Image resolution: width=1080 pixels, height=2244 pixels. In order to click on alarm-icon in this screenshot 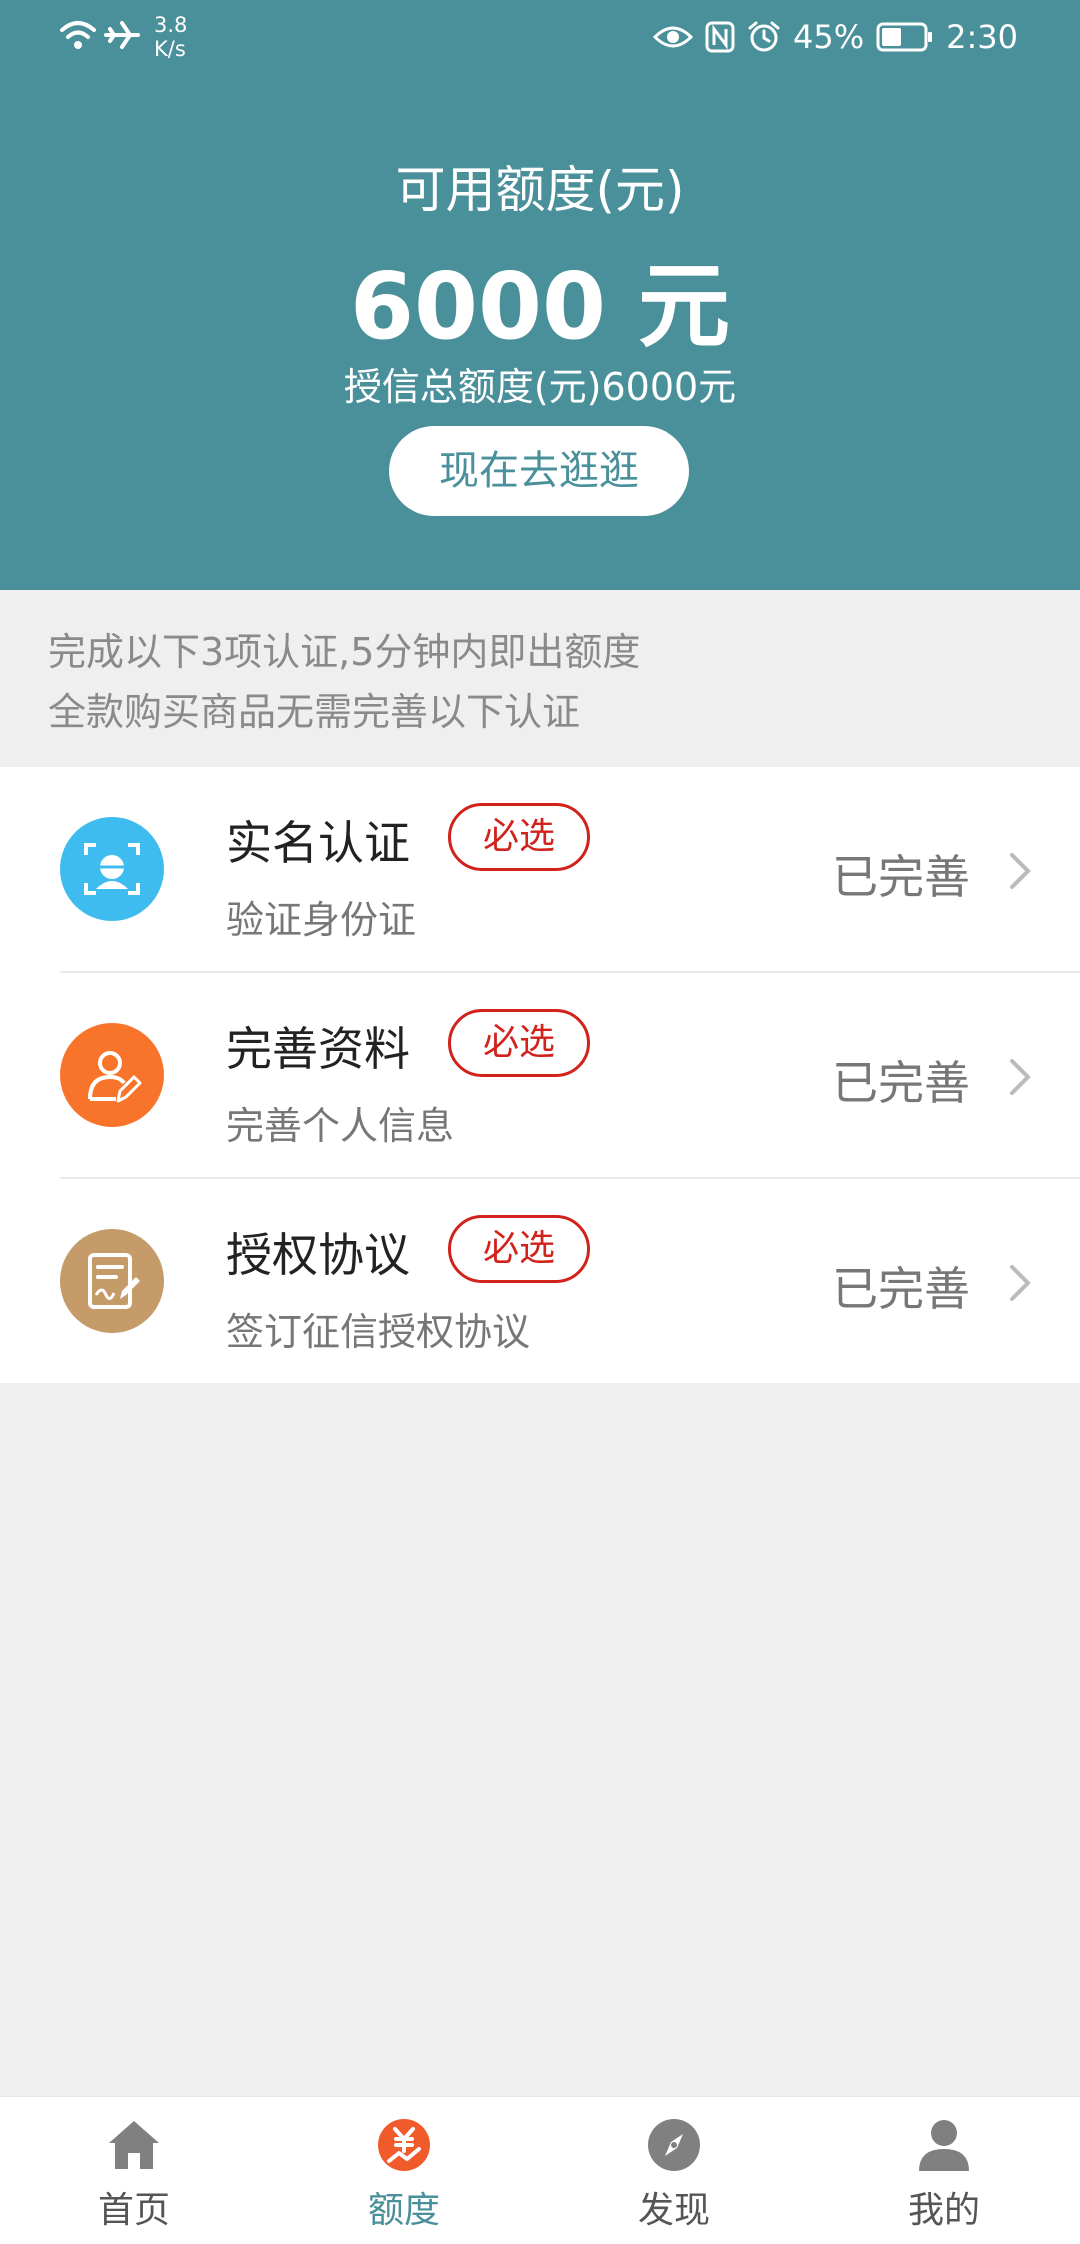, I will do `click(764, 37)`.